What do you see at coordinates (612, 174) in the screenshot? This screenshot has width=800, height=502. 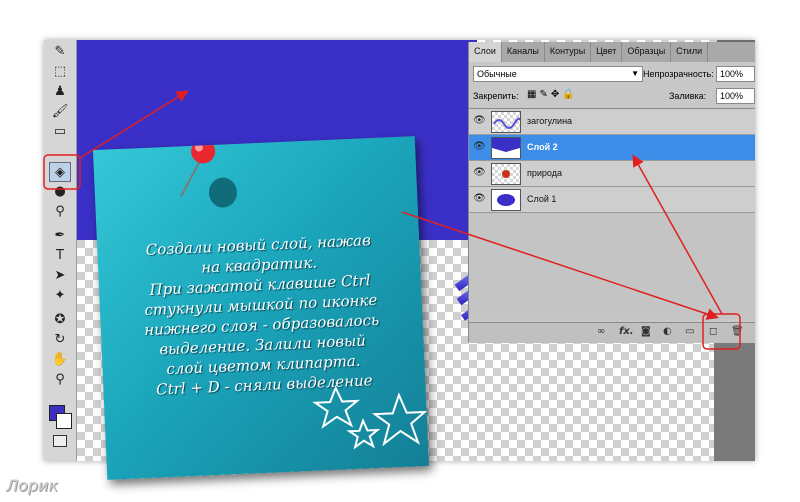 I see `layer-row: 👁 природа` at bounding box center [612, 174].